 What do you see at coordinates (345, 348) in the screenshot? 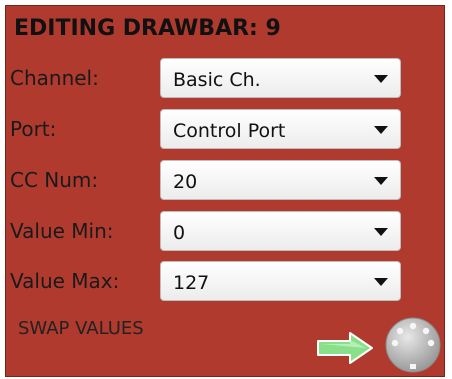
I see `right-arrow-icon` at bounding box center [345, 348].